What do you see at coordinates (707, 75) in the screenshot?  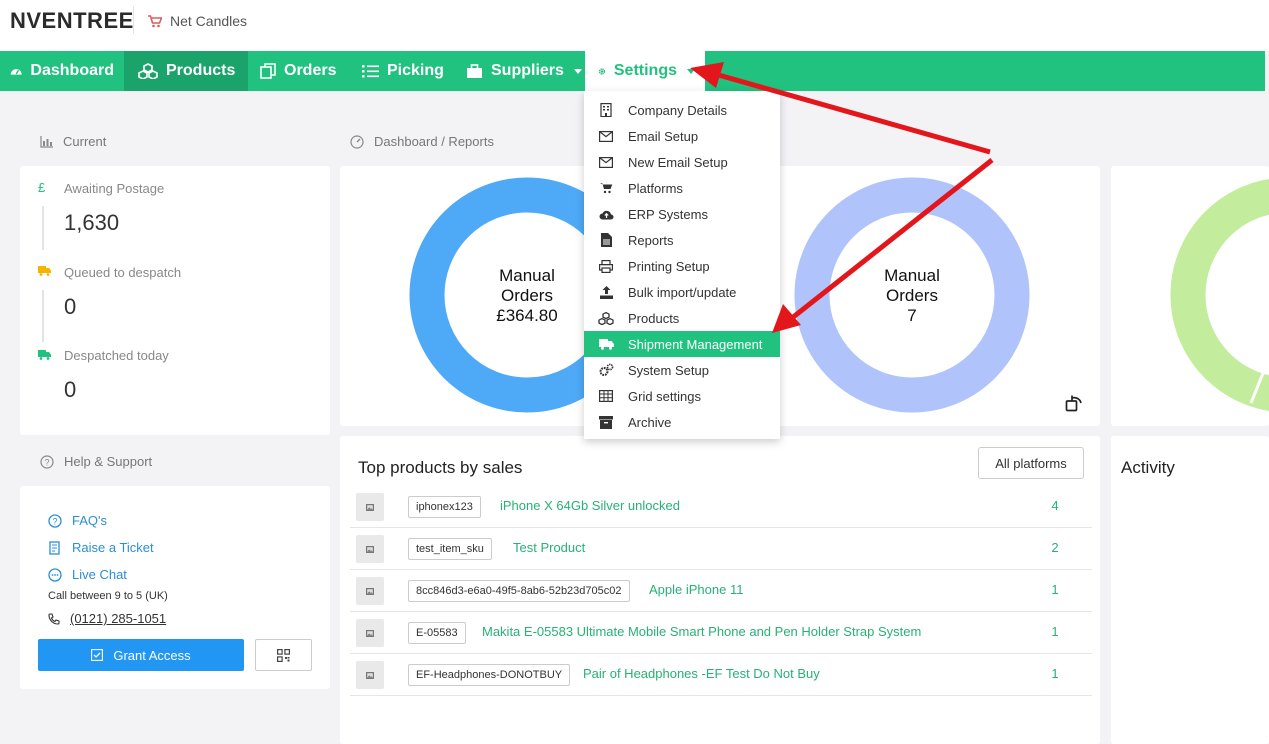 I see `arrow-head-settings` at bounding box center [707, 75].